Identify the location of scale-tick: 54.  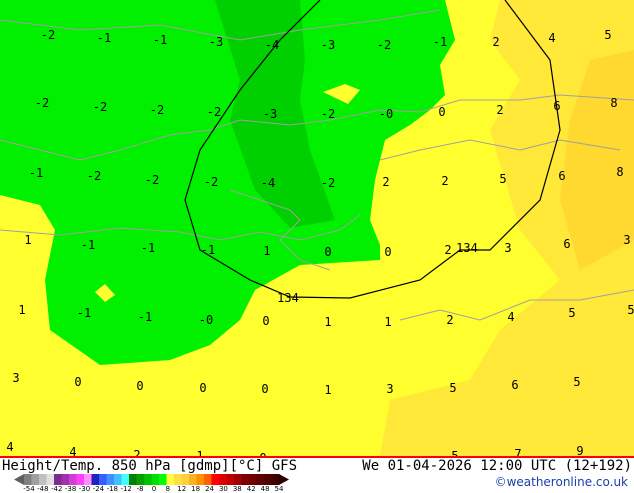
(279, 489).